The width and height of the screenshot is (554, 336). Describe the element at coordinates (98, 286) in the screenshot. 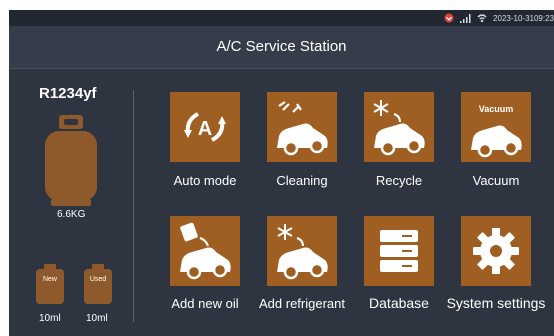

I see `used-oil-bottle: Used` at that location.